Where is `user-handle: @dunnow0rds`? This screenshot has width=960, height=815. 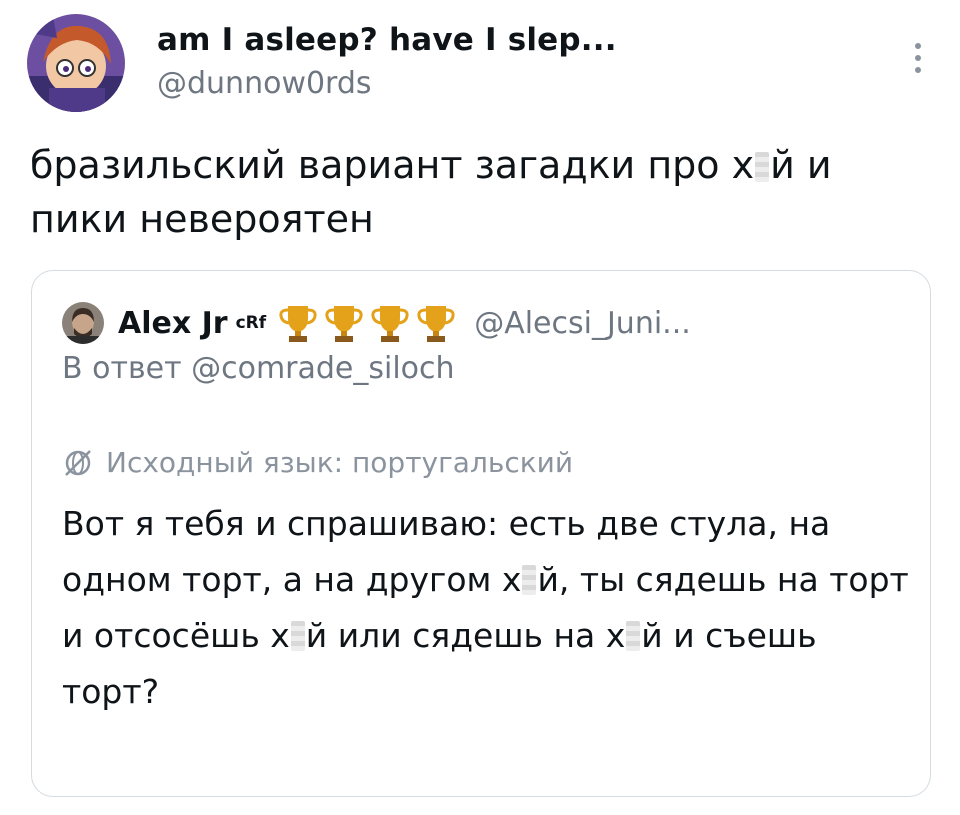
user-handle: @dunnow0rds is located at coordinates (387, 83).